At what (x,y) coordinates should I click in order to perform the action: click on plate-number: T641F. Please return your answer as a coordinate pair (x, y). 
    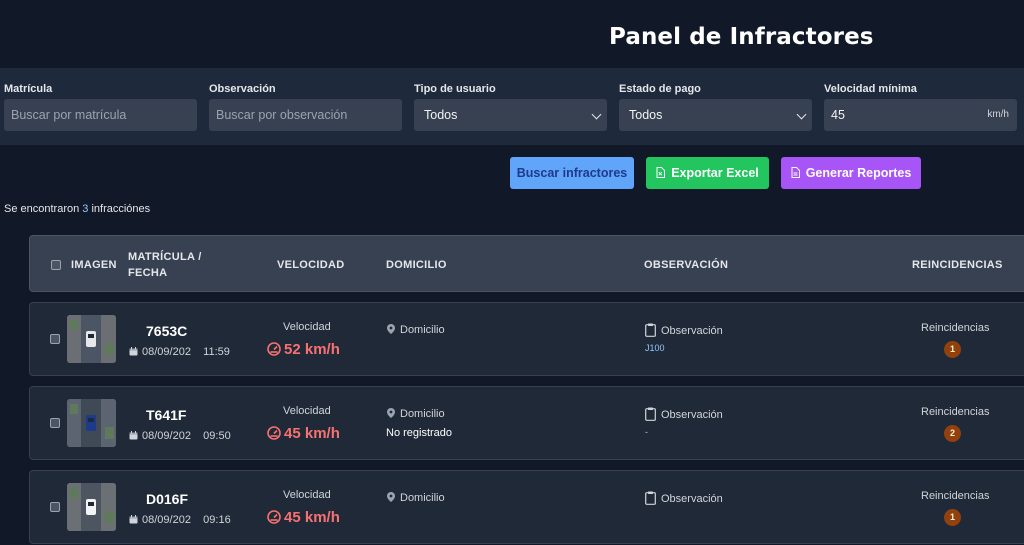
    Looking at the image, I should click on (166, 415).